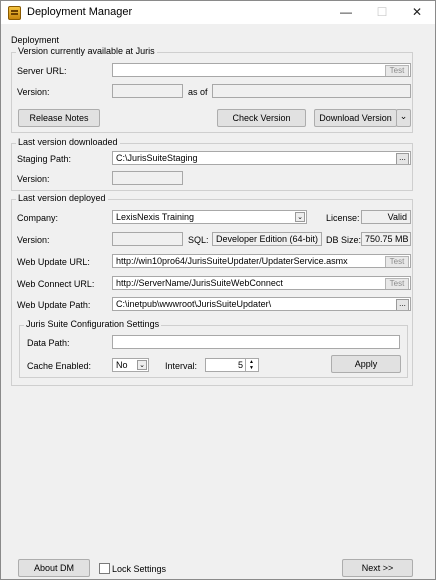 The image size is (436, 580). Describe the element at coordinates (382, 12) in the screenshot. I see `maximize-button: ☐` at that location.